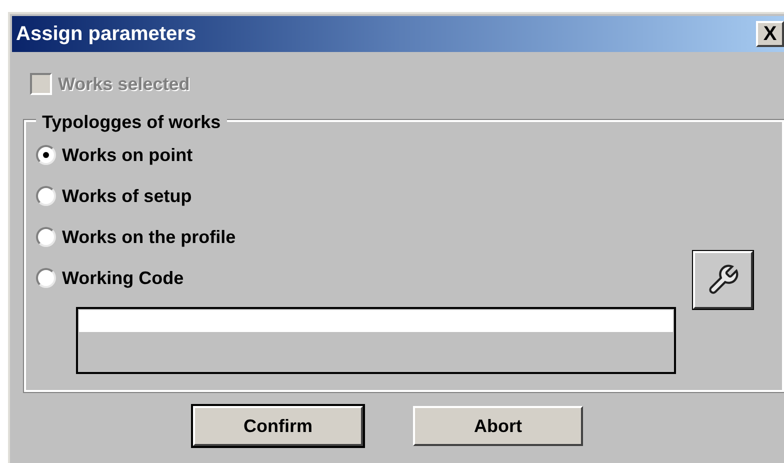 The width and height of the screenshot is (784, 463). Describe the element at coordinates (127, 196) in the screenshot. I see `radio-label: Works of setup` at that location.